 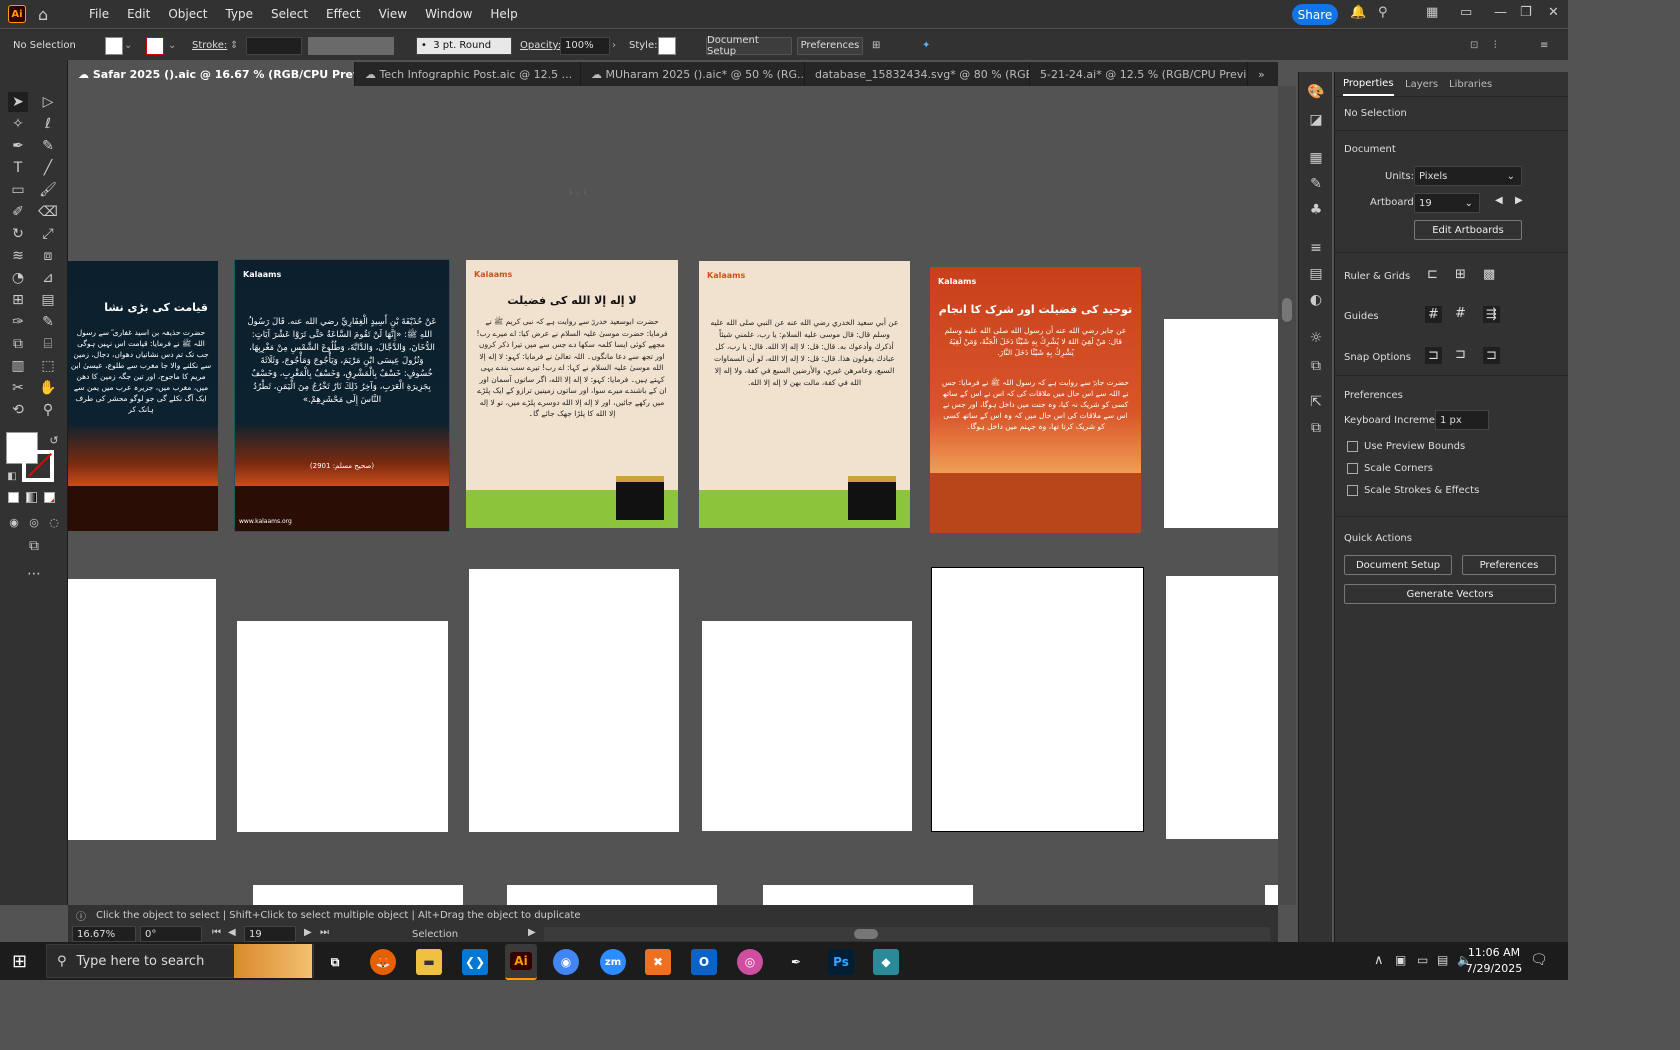 What do you see at coordinates (18, 366) in the screenshot?
I see `column-graph-tool-icon: ▥` at bounding box center [18, 366].